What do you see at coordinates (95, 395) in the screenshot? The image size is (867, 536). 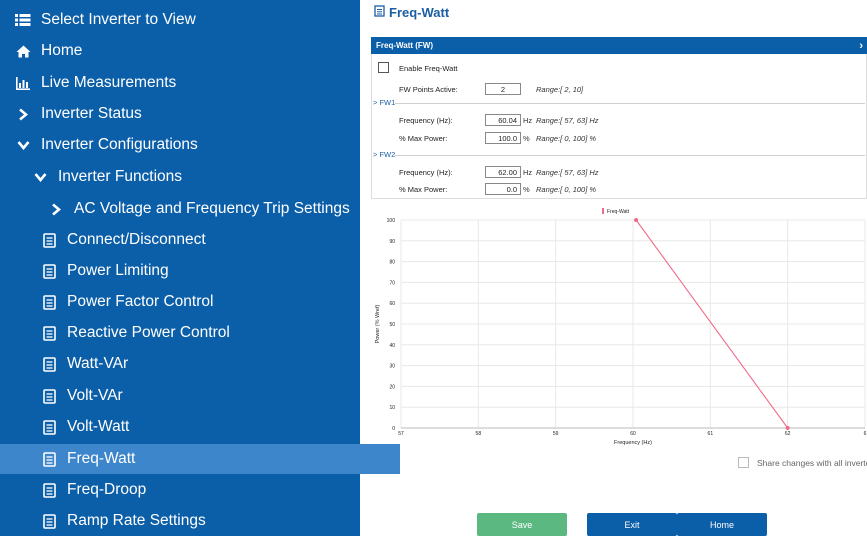 I see `sidebar-item-label: Volt-VAr` at bounding box center [95, 395].